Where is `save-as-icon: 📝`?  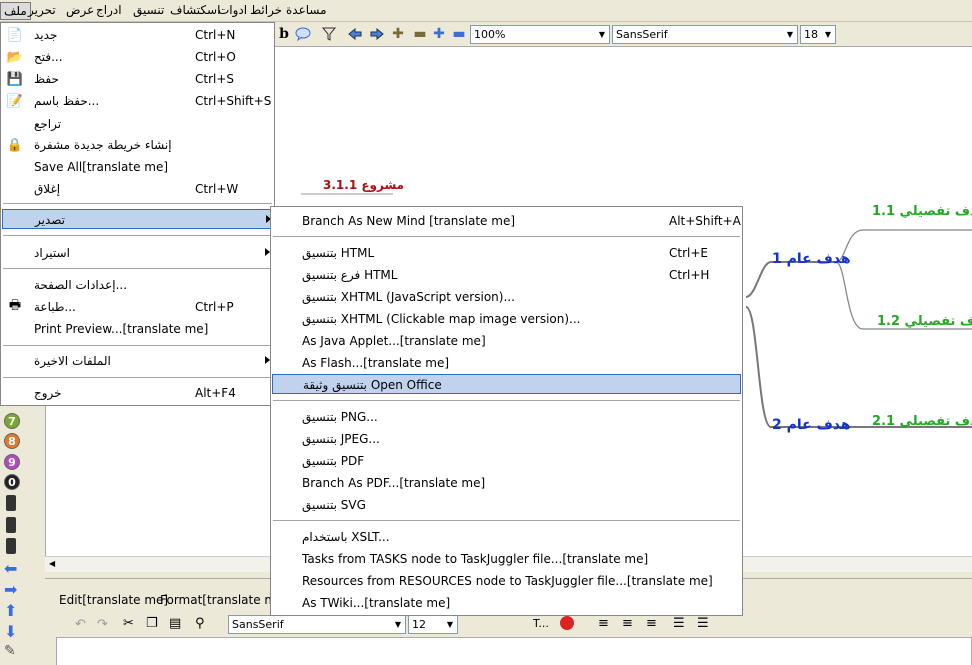
save-as-icon: 📝 is located at coordinates (15, 101).